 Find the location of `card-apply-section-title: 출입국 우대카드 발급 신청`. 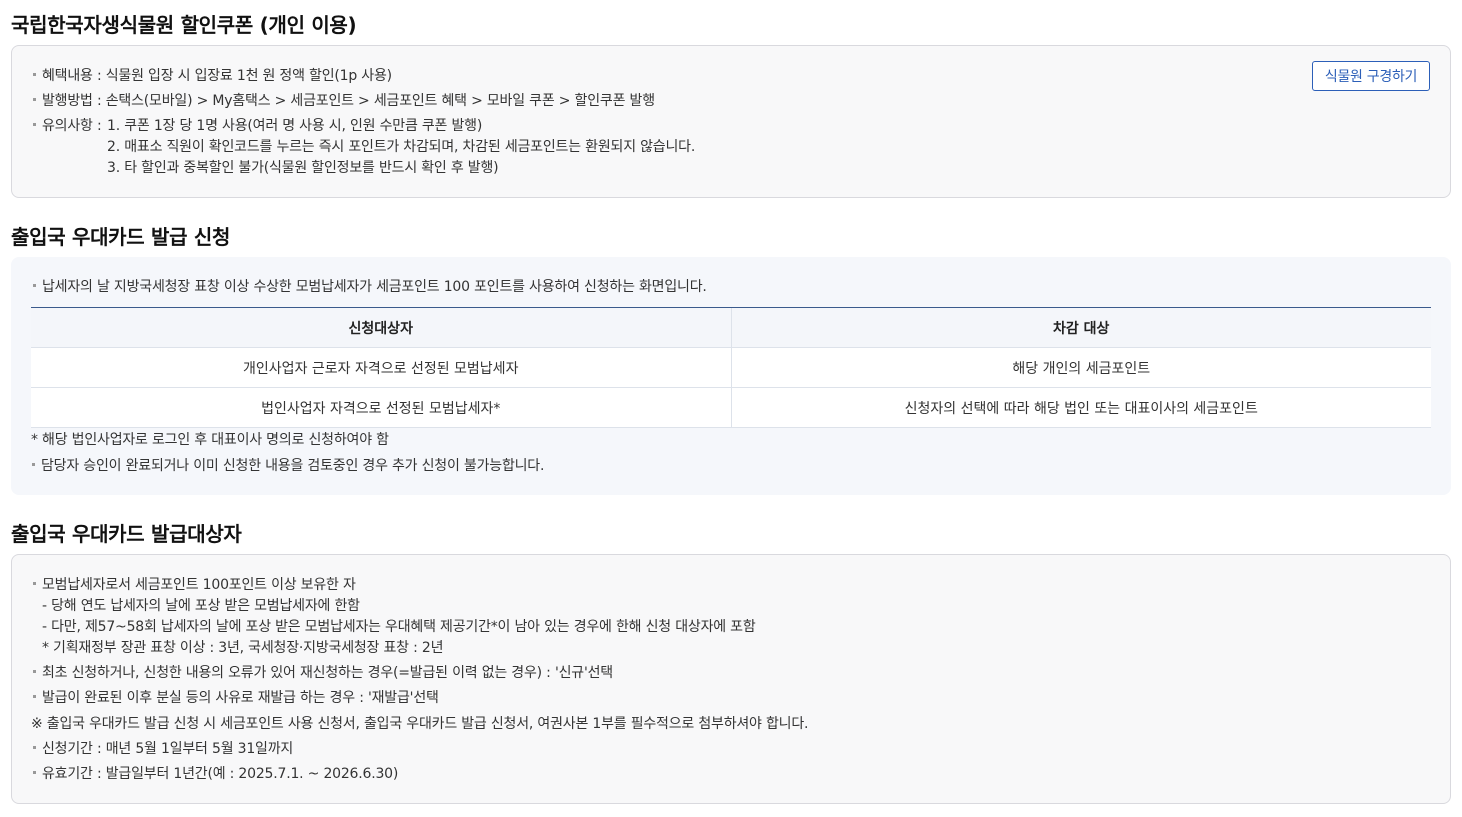

card-apply-section-title: 출입국 우대카드 발급 신청 is located at coordinates (121, 237).